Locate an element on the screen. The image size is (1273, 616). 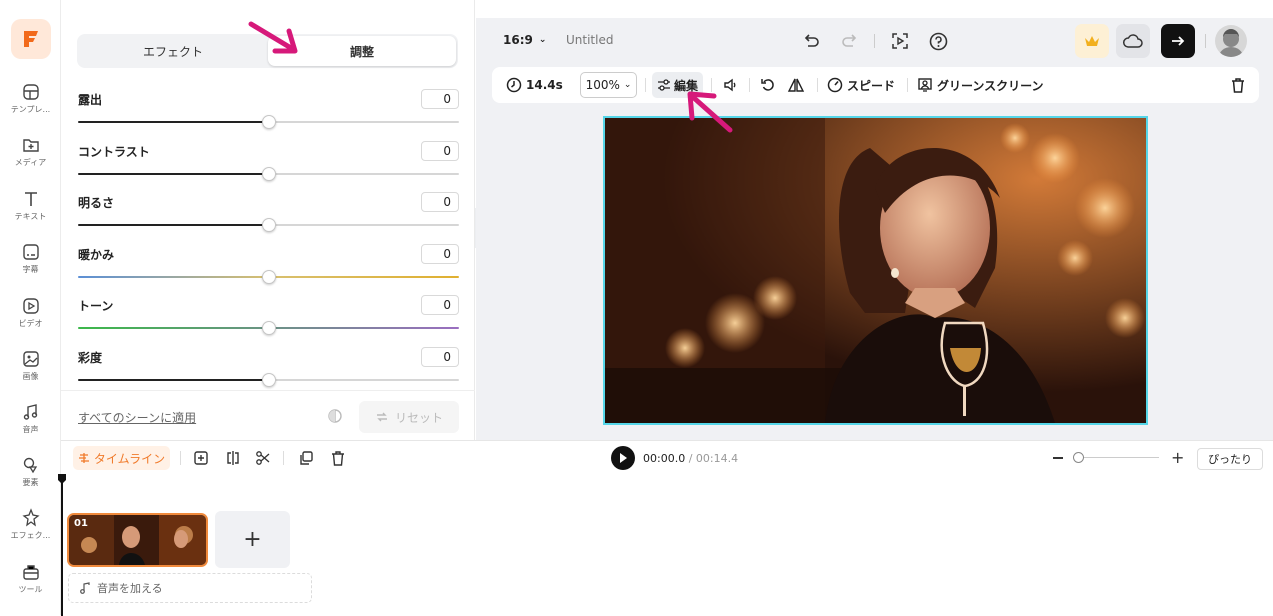
fit-button: ぴったり is located at coordinates (1230, 459).